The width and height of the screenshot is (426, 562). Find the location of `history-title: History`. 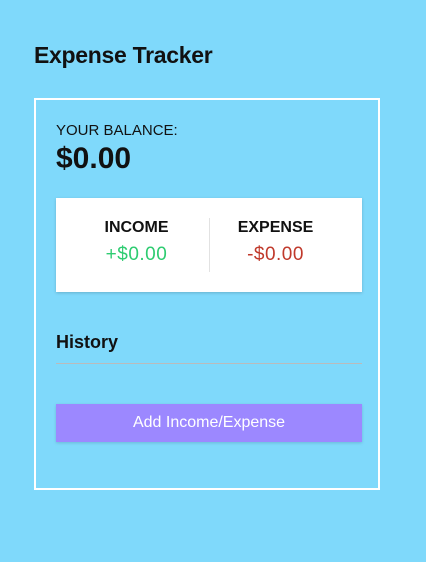

history-title: History is located at coordinates (87, 342).